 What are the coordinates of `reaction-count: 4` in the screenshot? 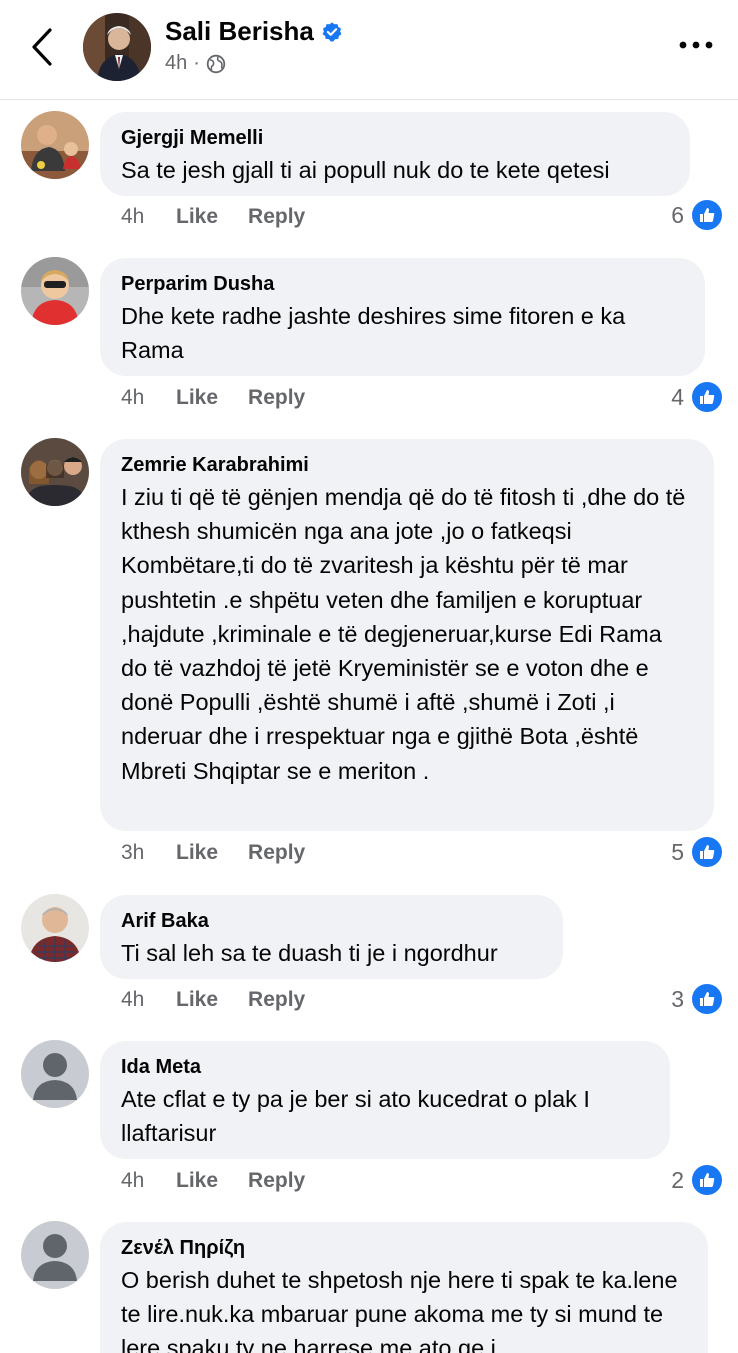 It's located at (697, 397).